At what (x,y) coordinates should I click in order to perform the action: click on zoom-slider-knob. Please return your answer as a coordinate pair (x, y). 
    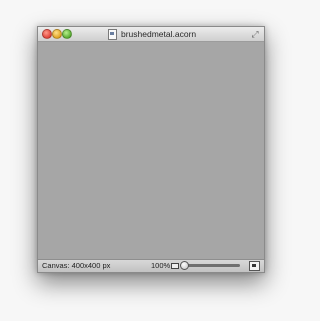
    Looking at the image, I should click on (184, 265).